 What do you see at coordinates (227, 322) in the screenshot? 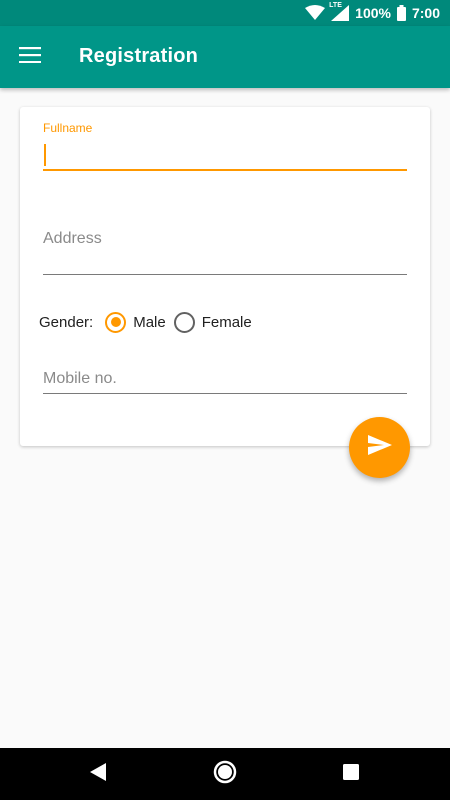
I see `gender-female-label: Female` at bounding box center [227, 322].